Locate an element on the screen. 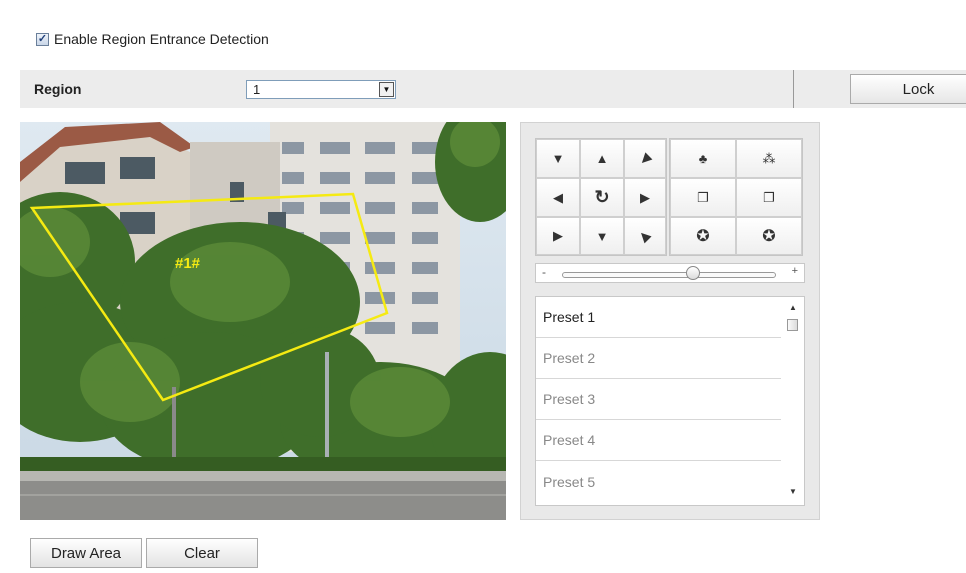  preset-item: Preset 2 is located at coordinates (658, 358).